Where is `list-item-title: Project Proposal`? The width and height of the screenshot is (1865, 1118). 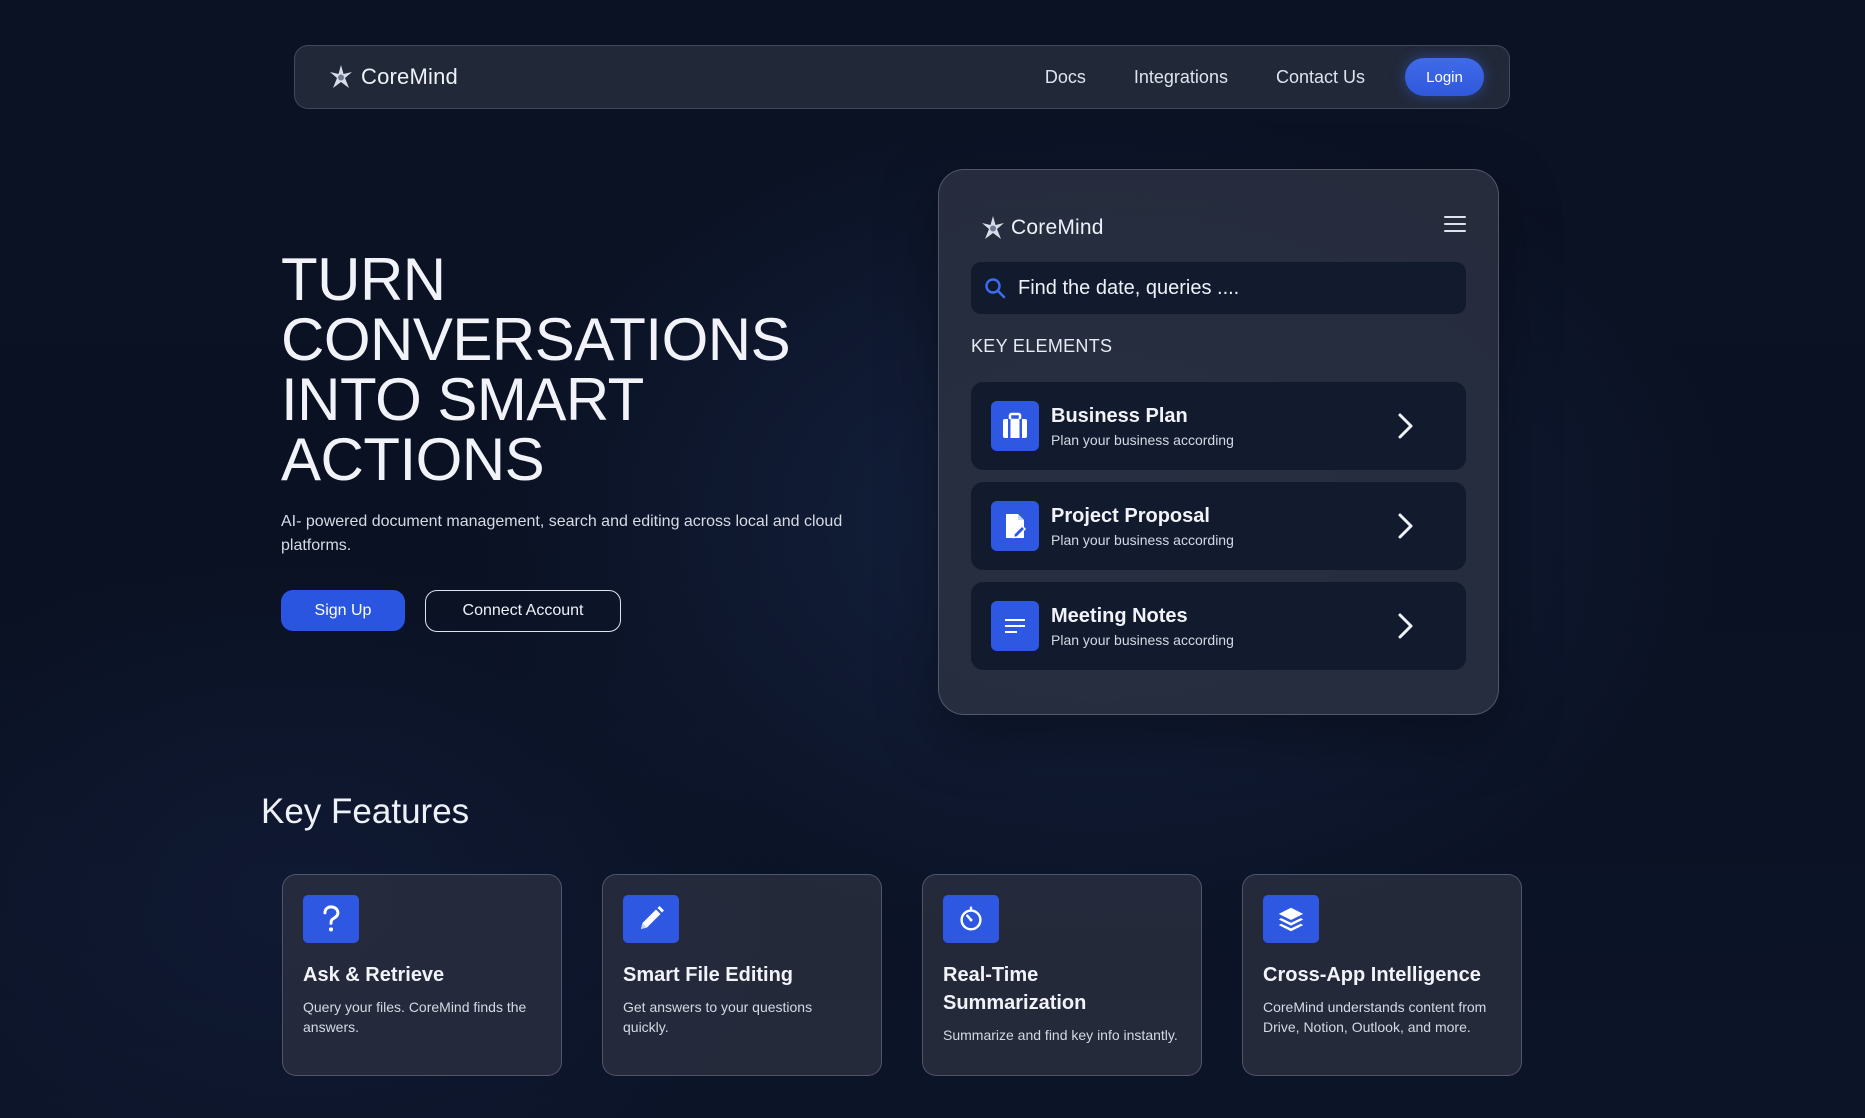 list-item-title: Project Proposal is located at coordinates (1130, 515).